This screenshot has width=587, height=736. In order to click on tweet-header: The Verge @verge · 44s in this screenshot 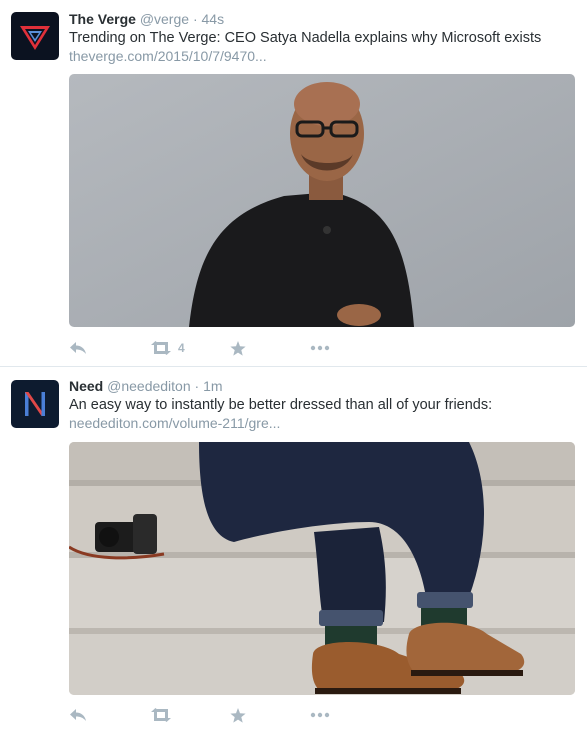, I will do `click(146, 19)`.